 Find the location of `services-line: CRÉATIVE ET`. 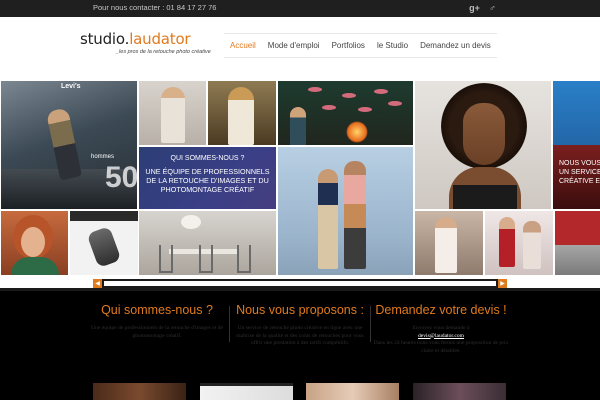

services-line: CRÉATIVE ET is located at coordinates (579, 181).